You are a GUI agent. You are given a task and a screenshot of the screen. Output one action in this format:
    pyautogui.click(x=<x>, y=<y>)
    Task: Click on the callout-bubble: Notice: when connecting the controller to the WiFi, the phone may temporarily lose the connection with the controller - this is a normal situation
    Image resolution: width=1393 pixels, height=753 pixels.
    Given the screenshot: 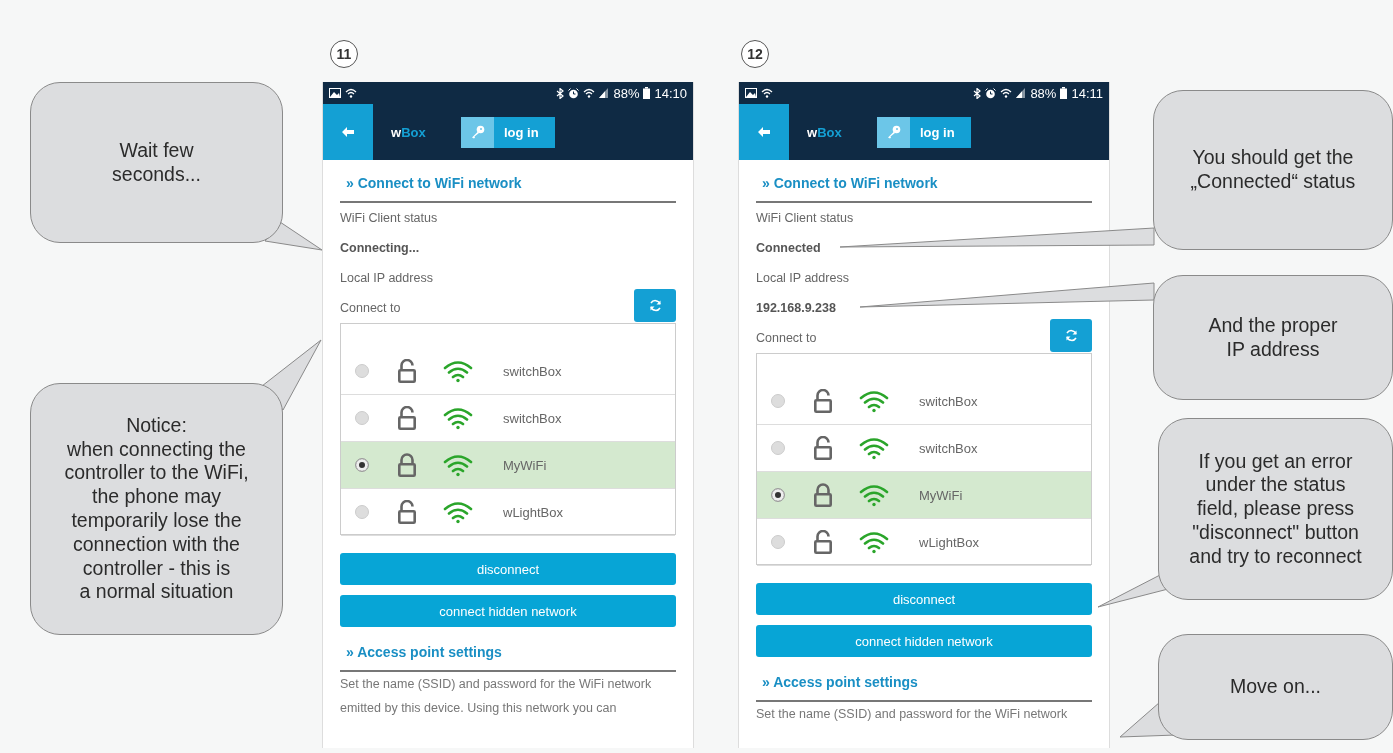 What is the action you would take?
    pyautogui.click(x=156, y=509)
    